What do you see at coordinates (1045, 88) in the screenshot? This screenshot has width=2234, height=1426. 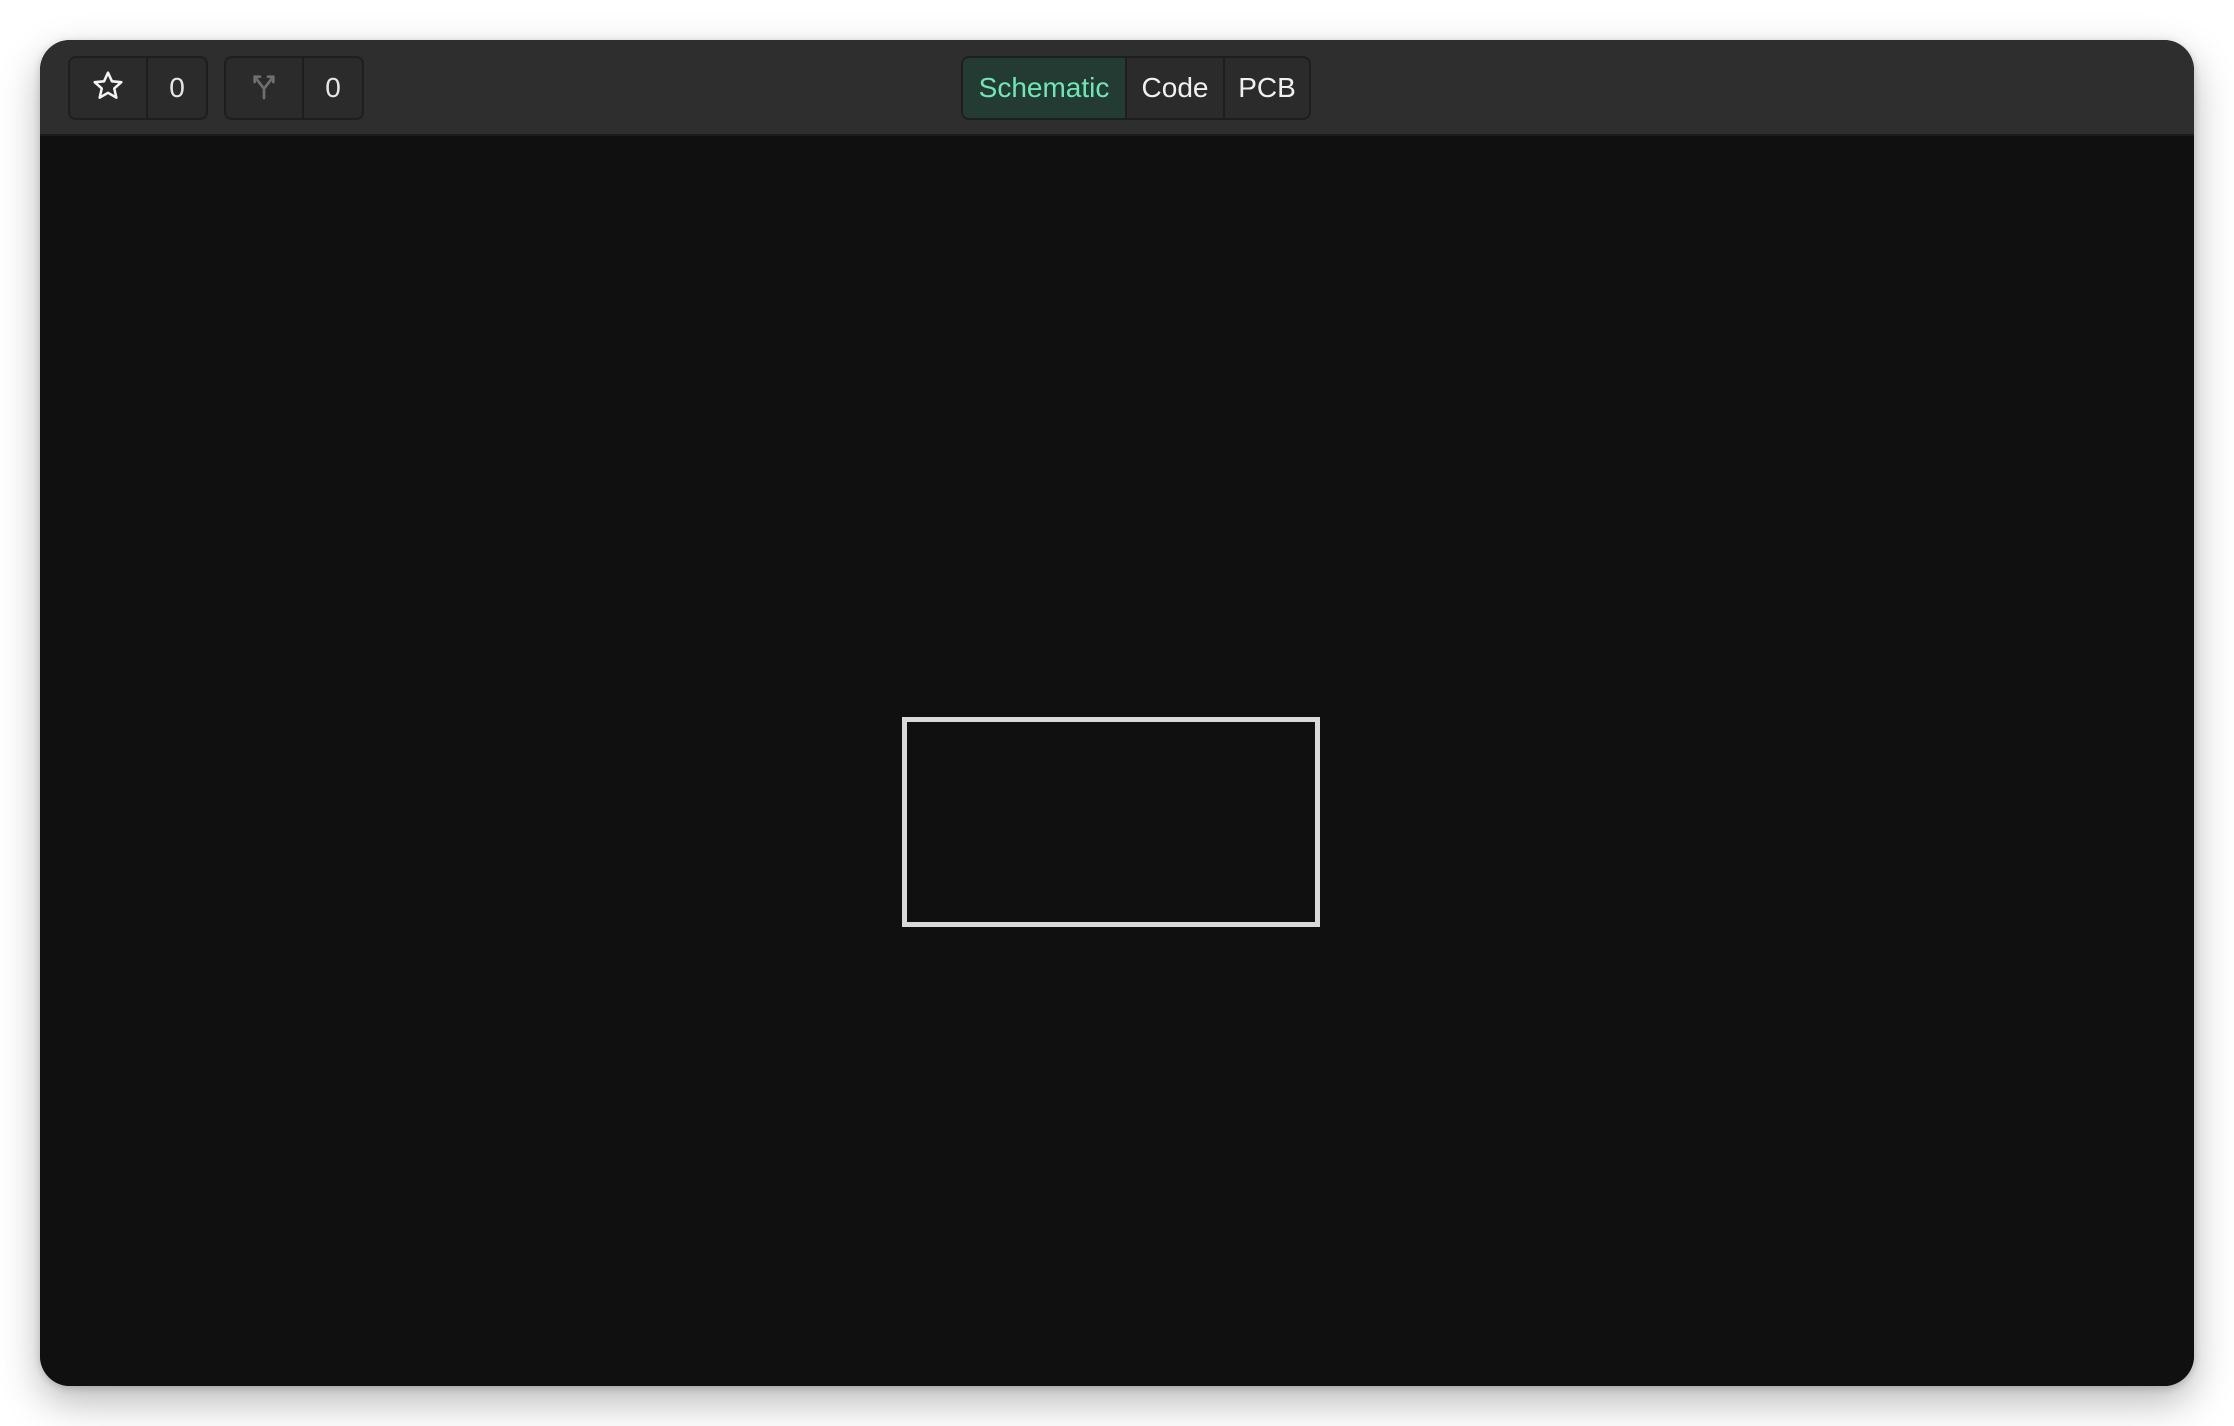 I see `tab-schematic: Schematic` at bounding box center [1045, 88].